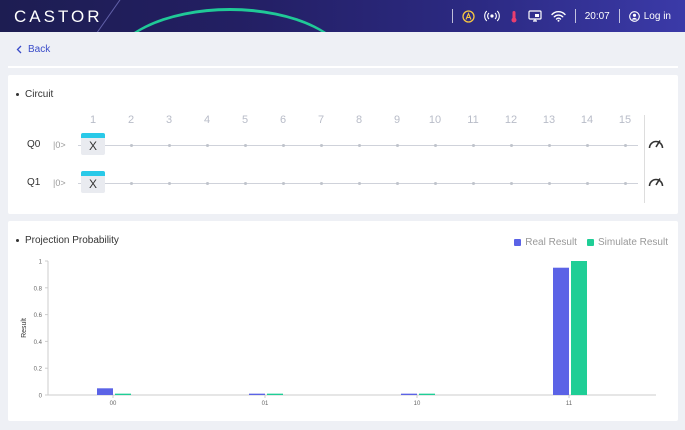 The height and width of the screenshot is (430, 685). Describe the element at coordinates (230, 20) in the screenshot. I see `header-decoration-arc` at that location.